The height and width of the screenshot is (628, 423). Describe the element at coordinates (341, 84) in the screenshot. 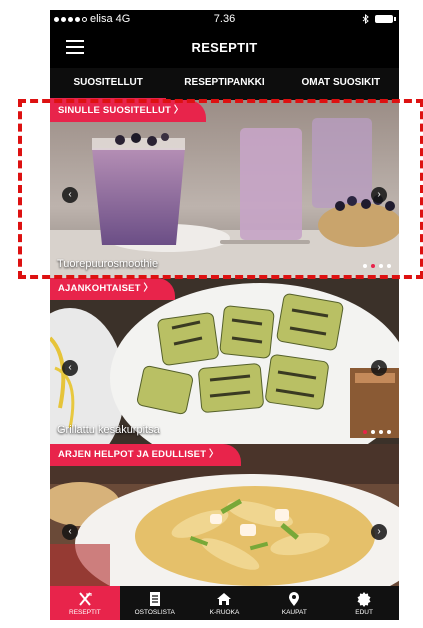

I see `tab-omat-suosikit: OMAT SUOSIKIT` at that location.